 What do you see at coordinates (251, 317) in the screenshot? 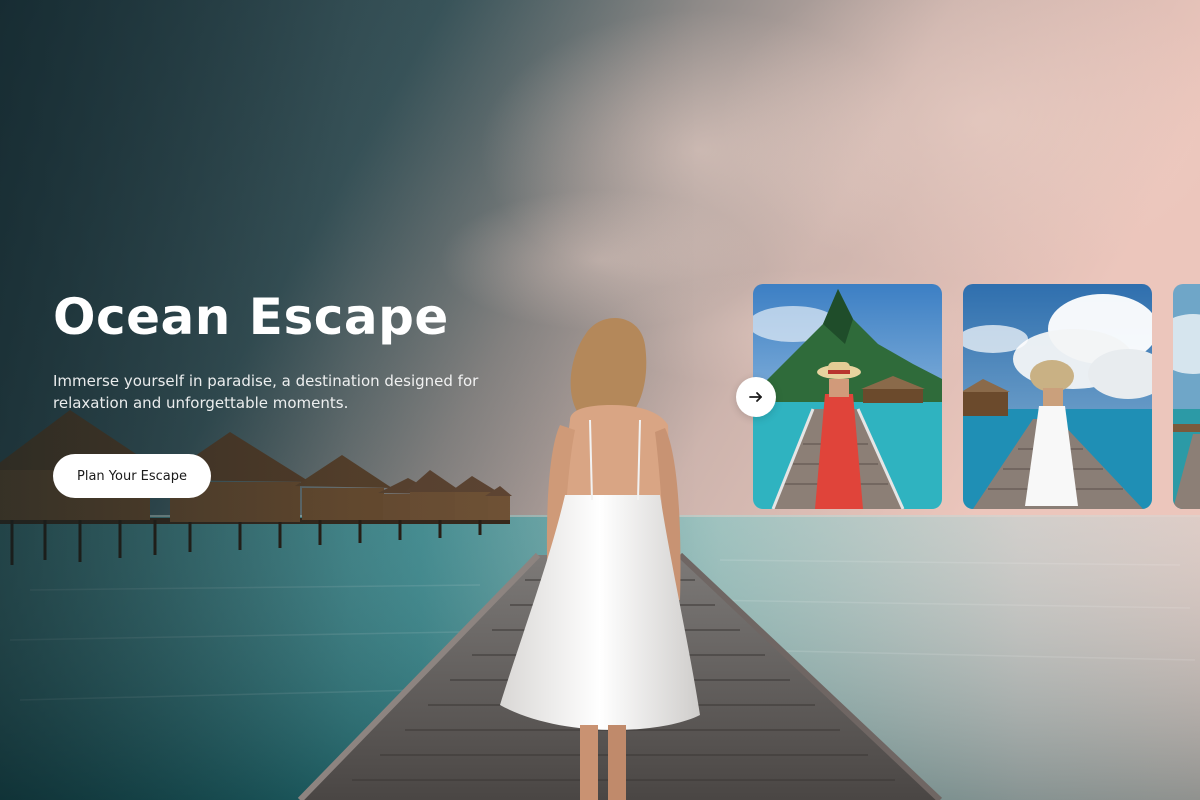
I see `hero-title: Ocean Escape` at bounding box center [251, 317].